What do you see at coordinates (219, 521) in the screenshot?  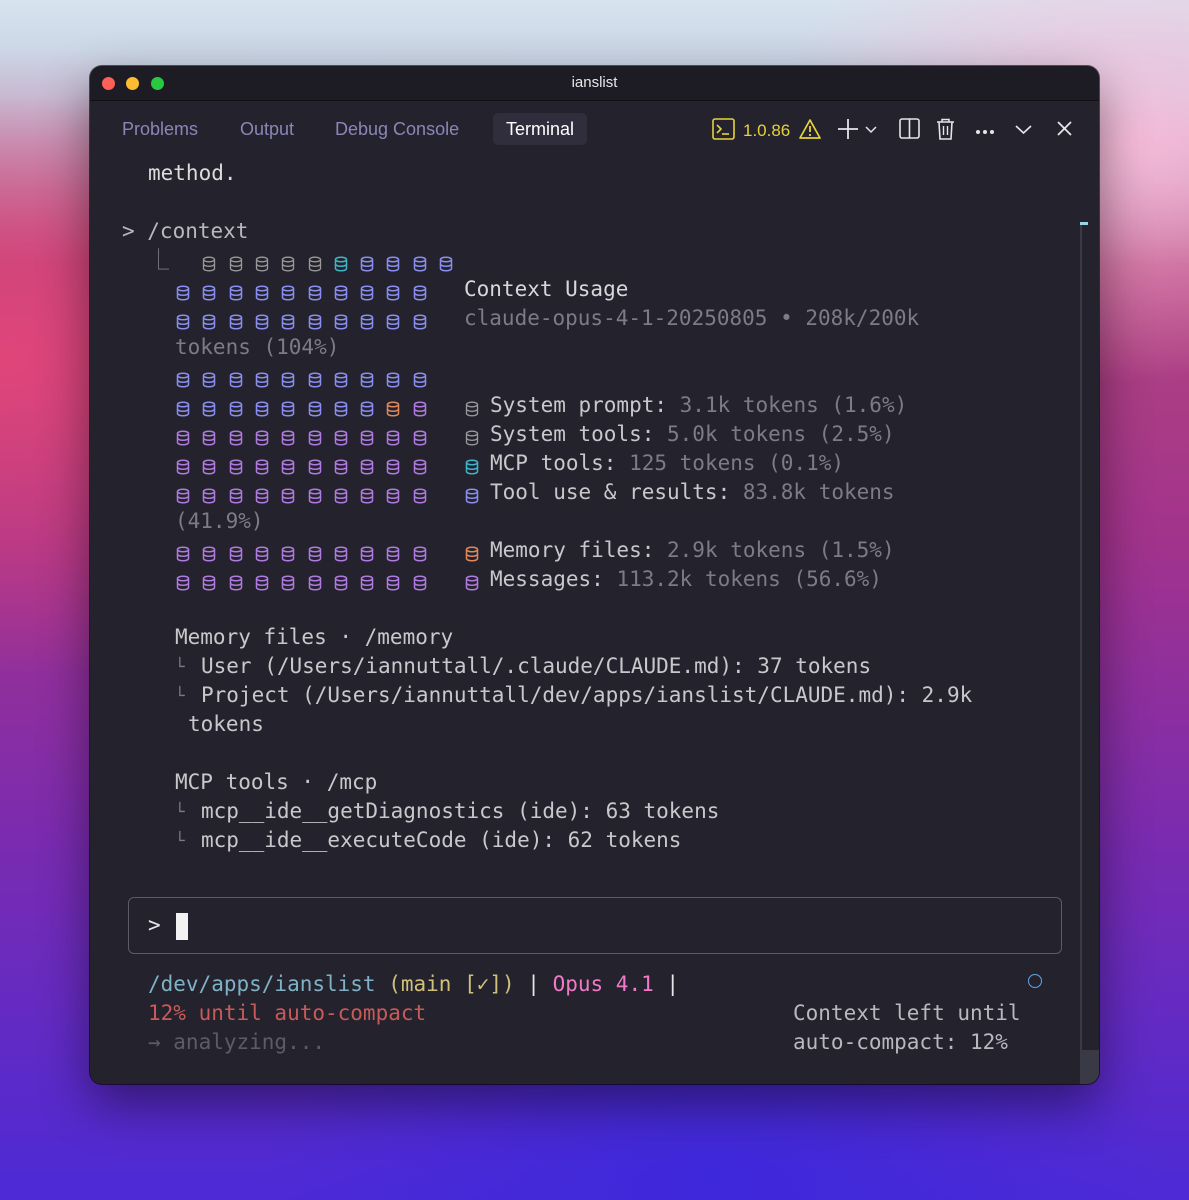 I see `legend-wrap: (41.9%)` at bounding box center [219, 521].